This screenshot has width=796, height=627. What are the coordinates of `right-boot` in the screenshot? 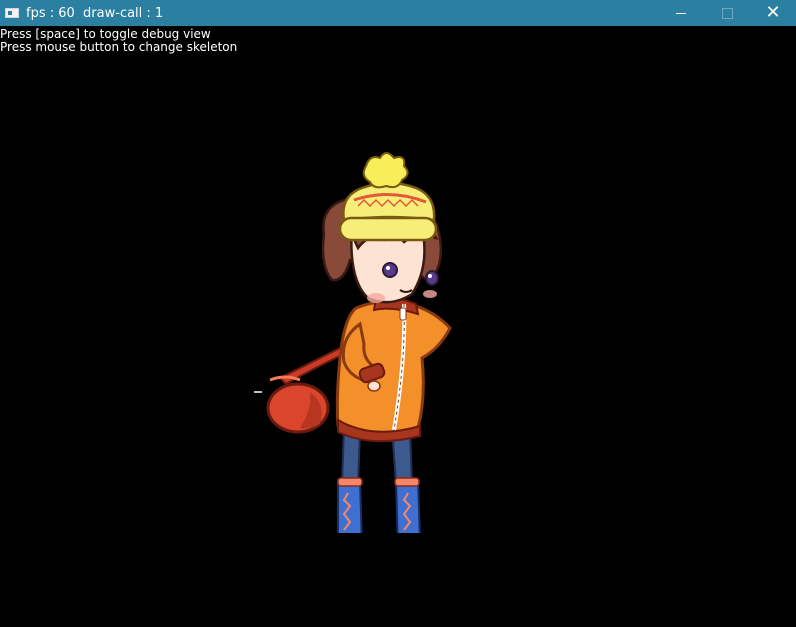 It's located at (407, 506).